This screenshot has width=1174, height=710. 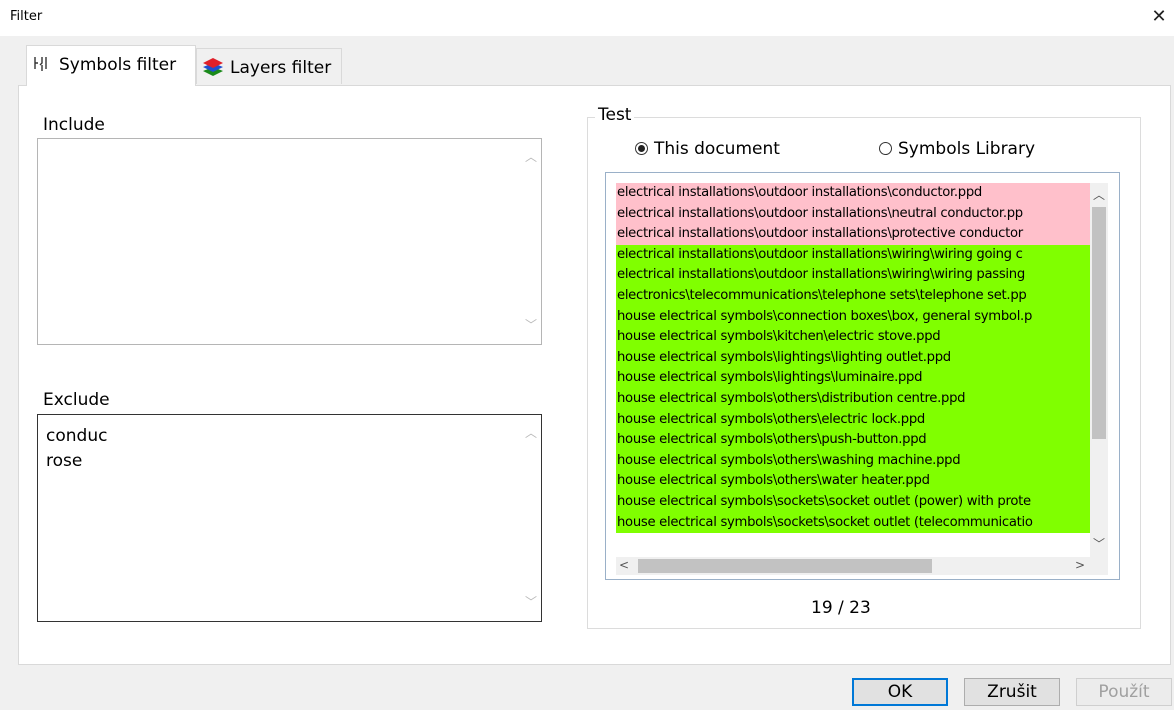 I want to click on exclude-line: conduc, so click(x=77, y=436).